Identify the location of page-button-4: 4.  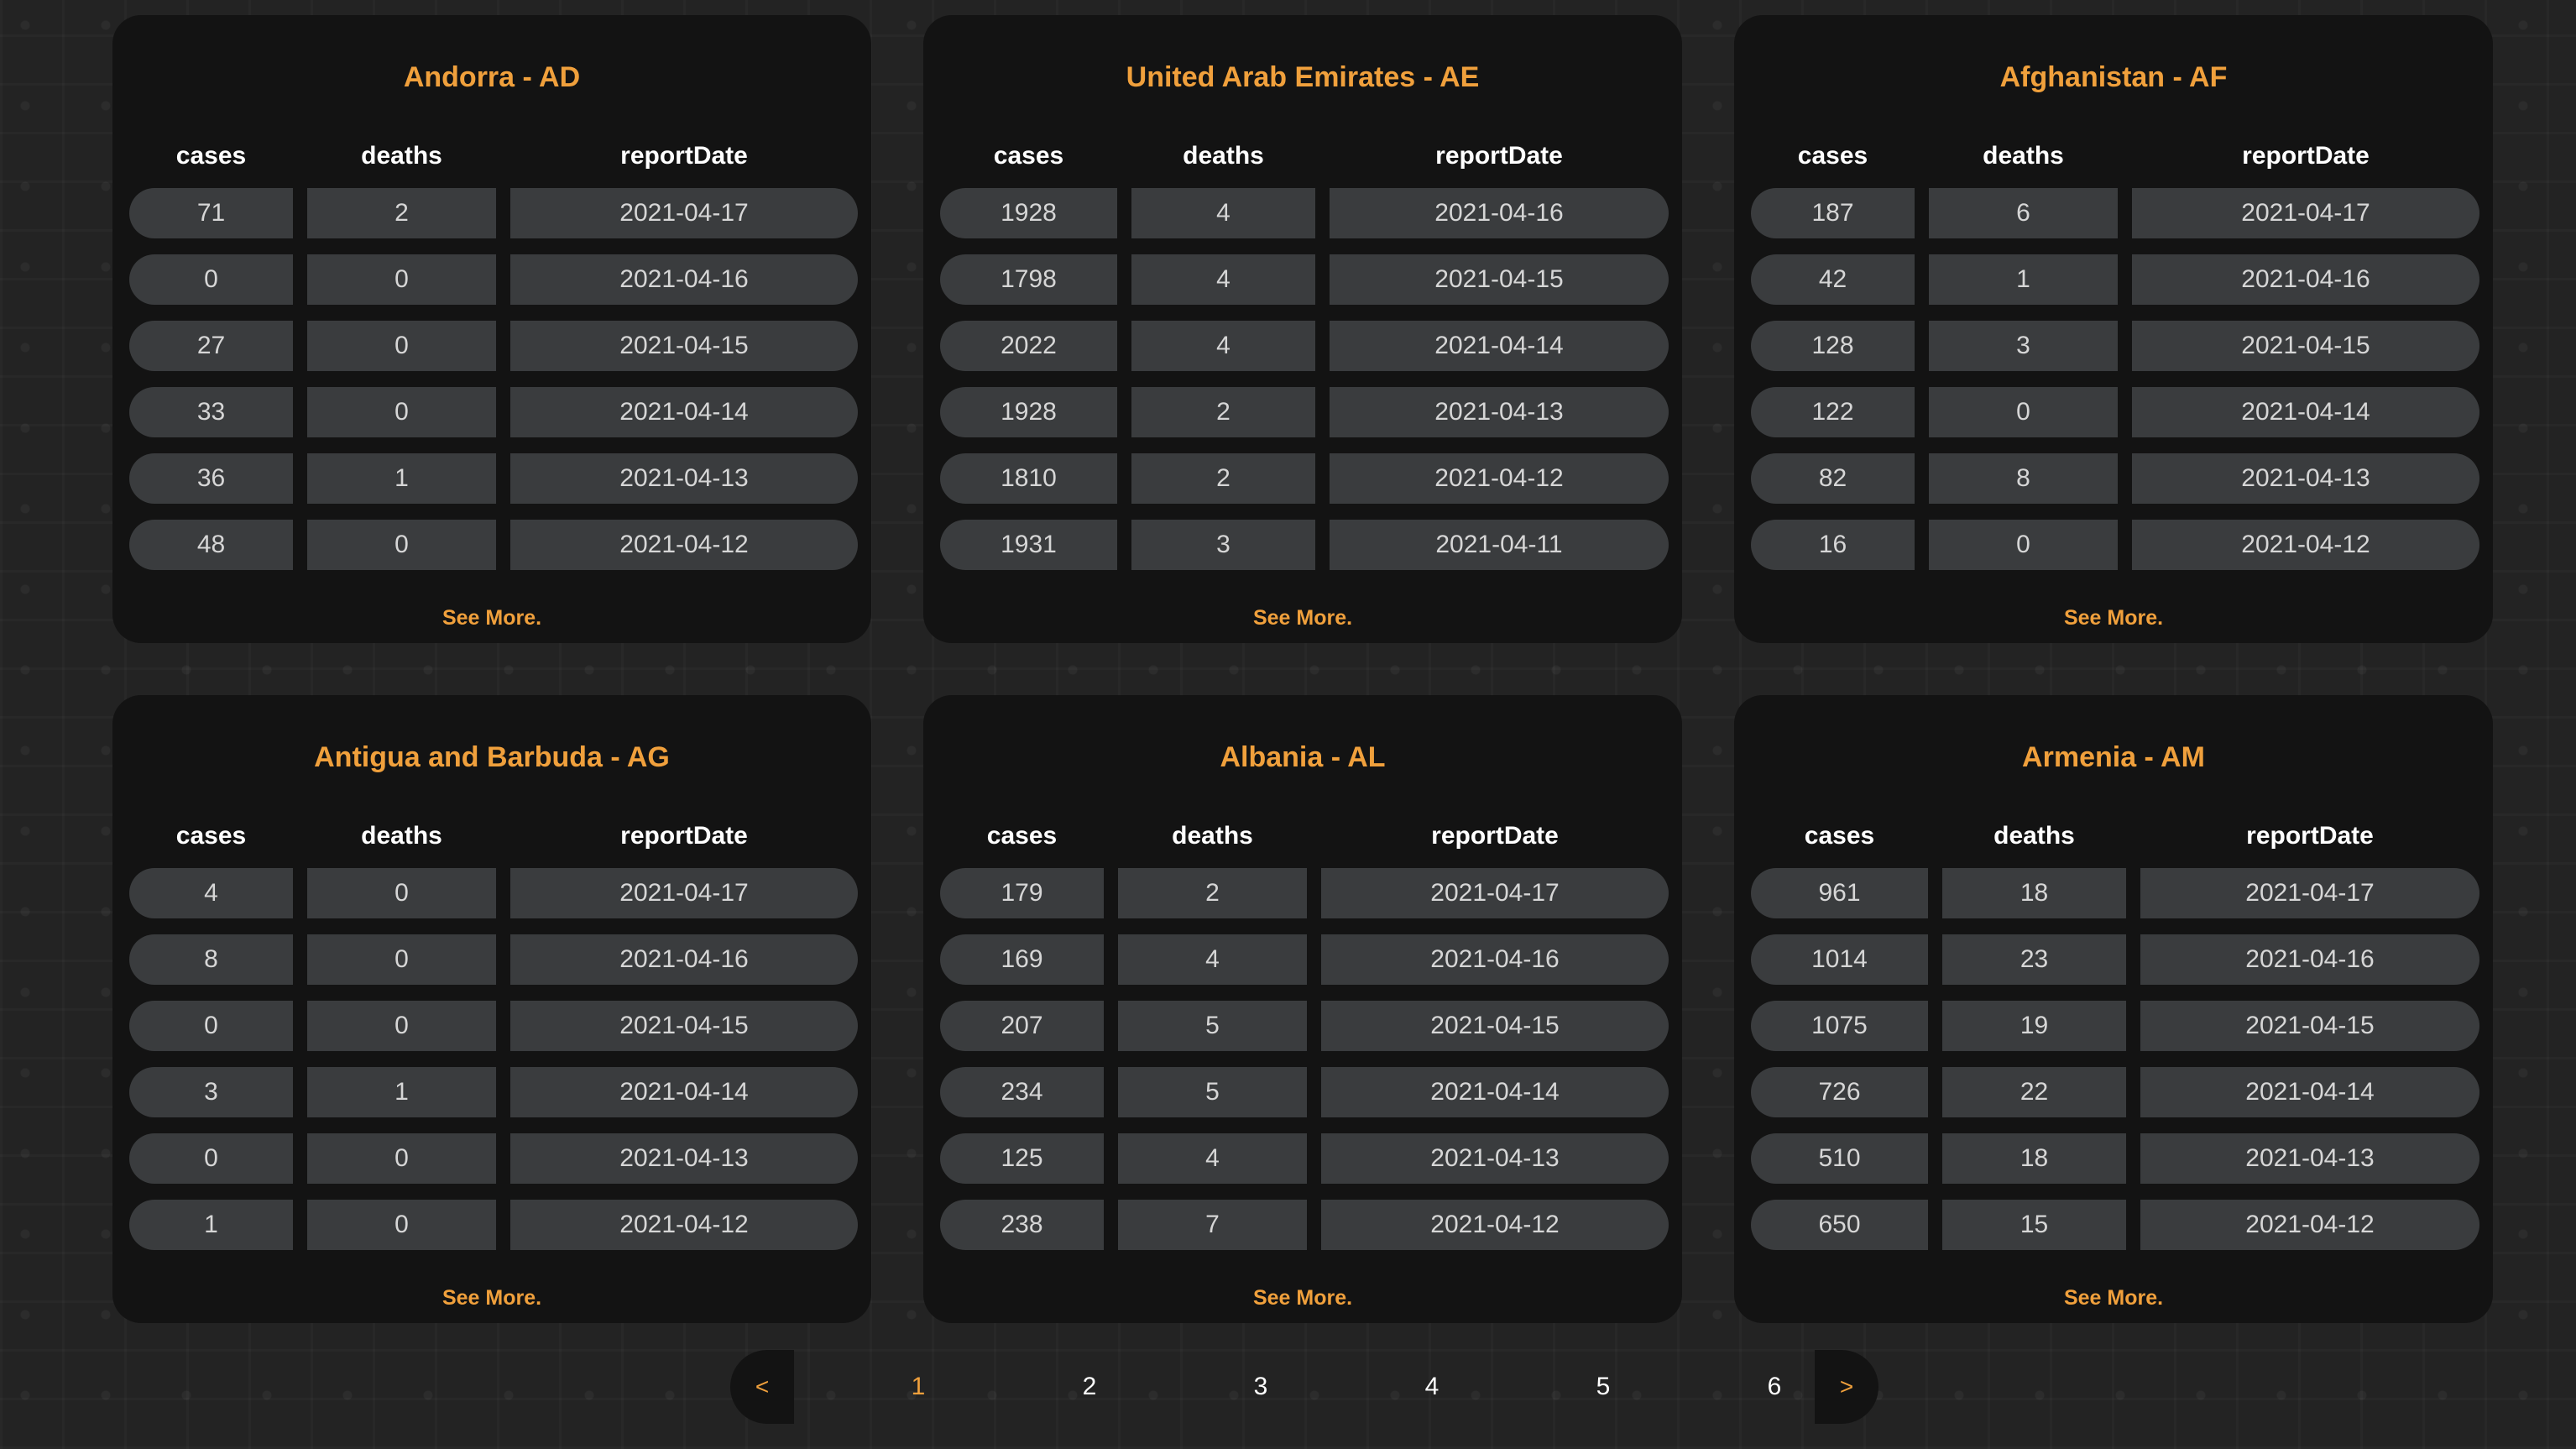
(1432, 1387).